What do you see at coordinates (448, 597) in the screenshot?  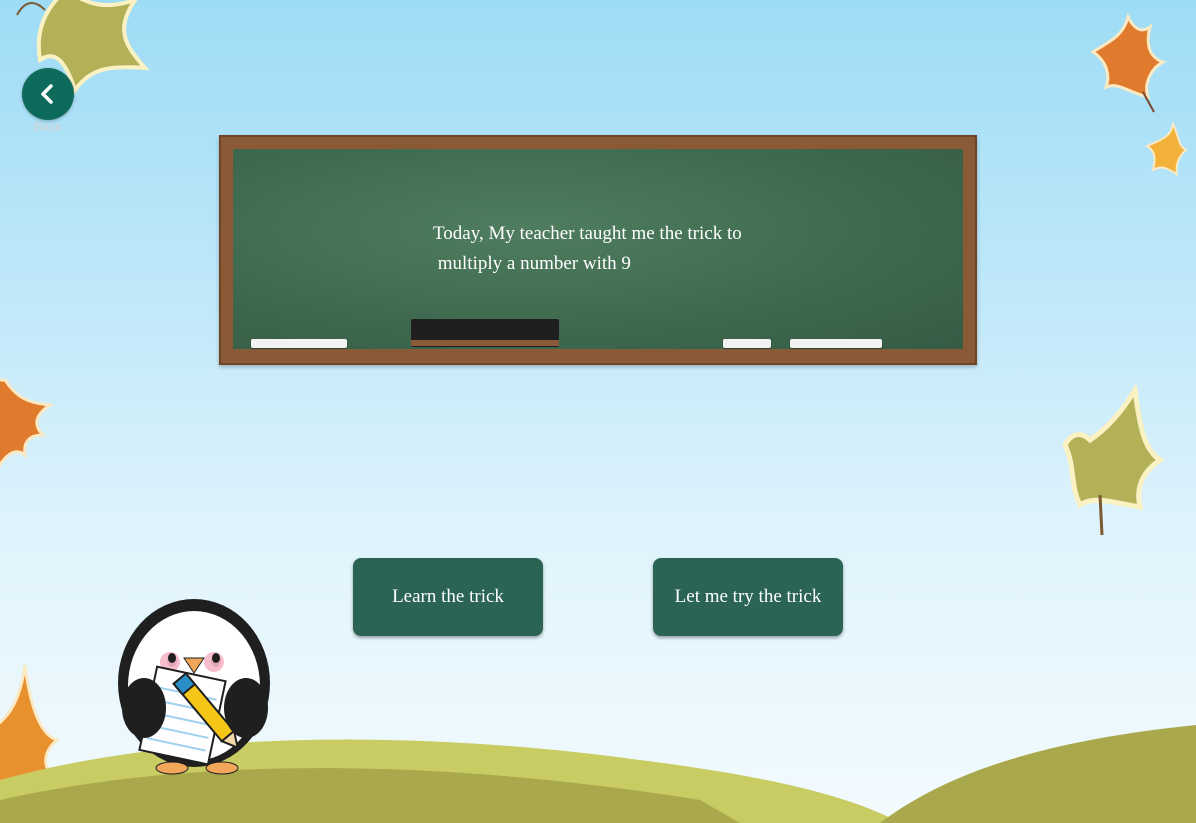 I see `learn-trick-button: Learn the trick` at bounding box center [448, 597].